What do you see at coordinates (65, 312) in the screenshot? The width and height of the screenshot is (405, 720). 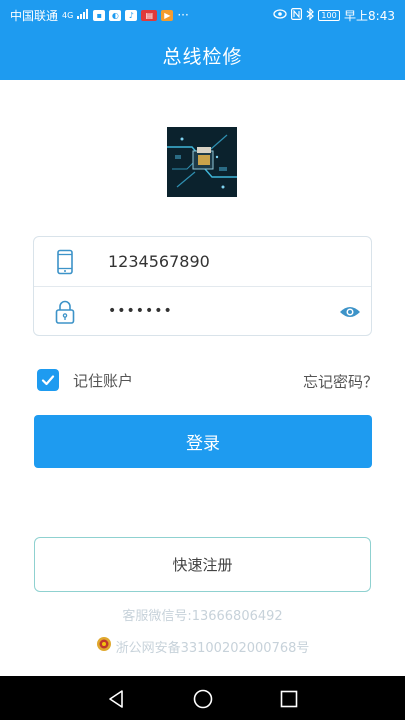 I see `lock-icon` at bounding box center [65, 312].